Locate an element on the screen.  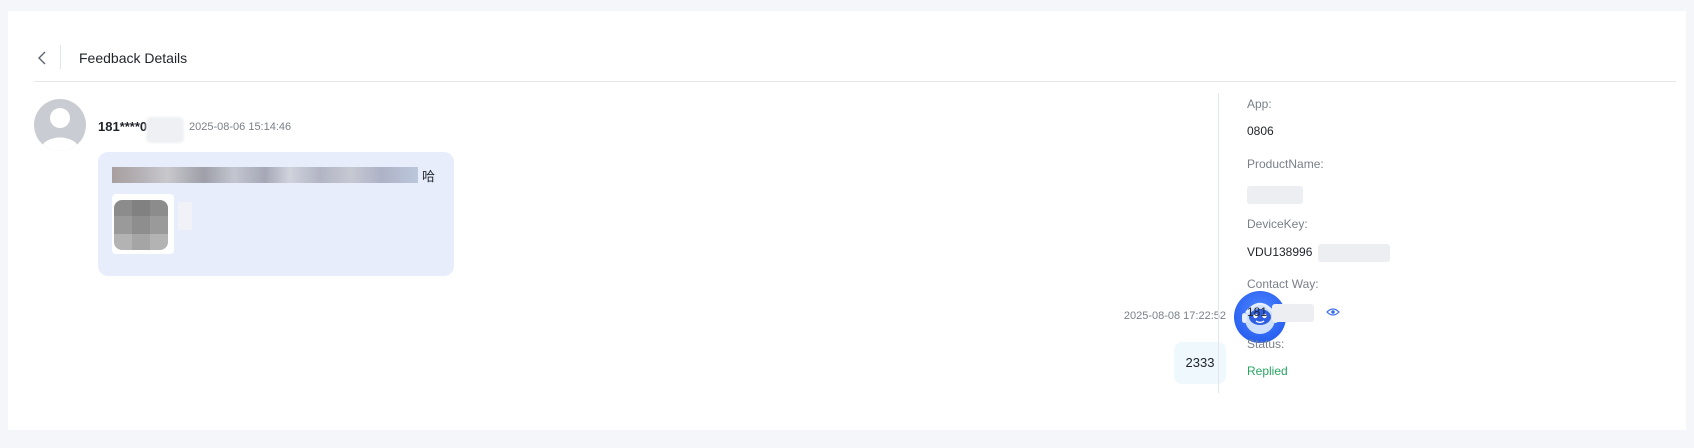
attached-image is located at coordinates (143, 224).